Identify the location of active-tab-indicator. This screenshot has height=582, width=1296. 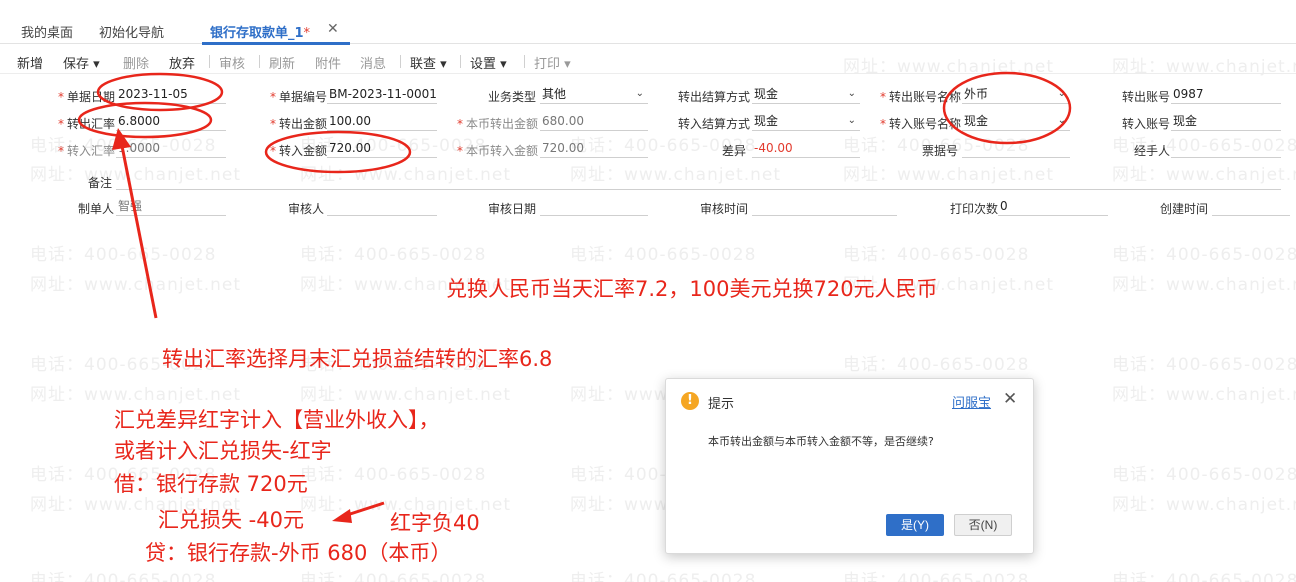
(276, 43).